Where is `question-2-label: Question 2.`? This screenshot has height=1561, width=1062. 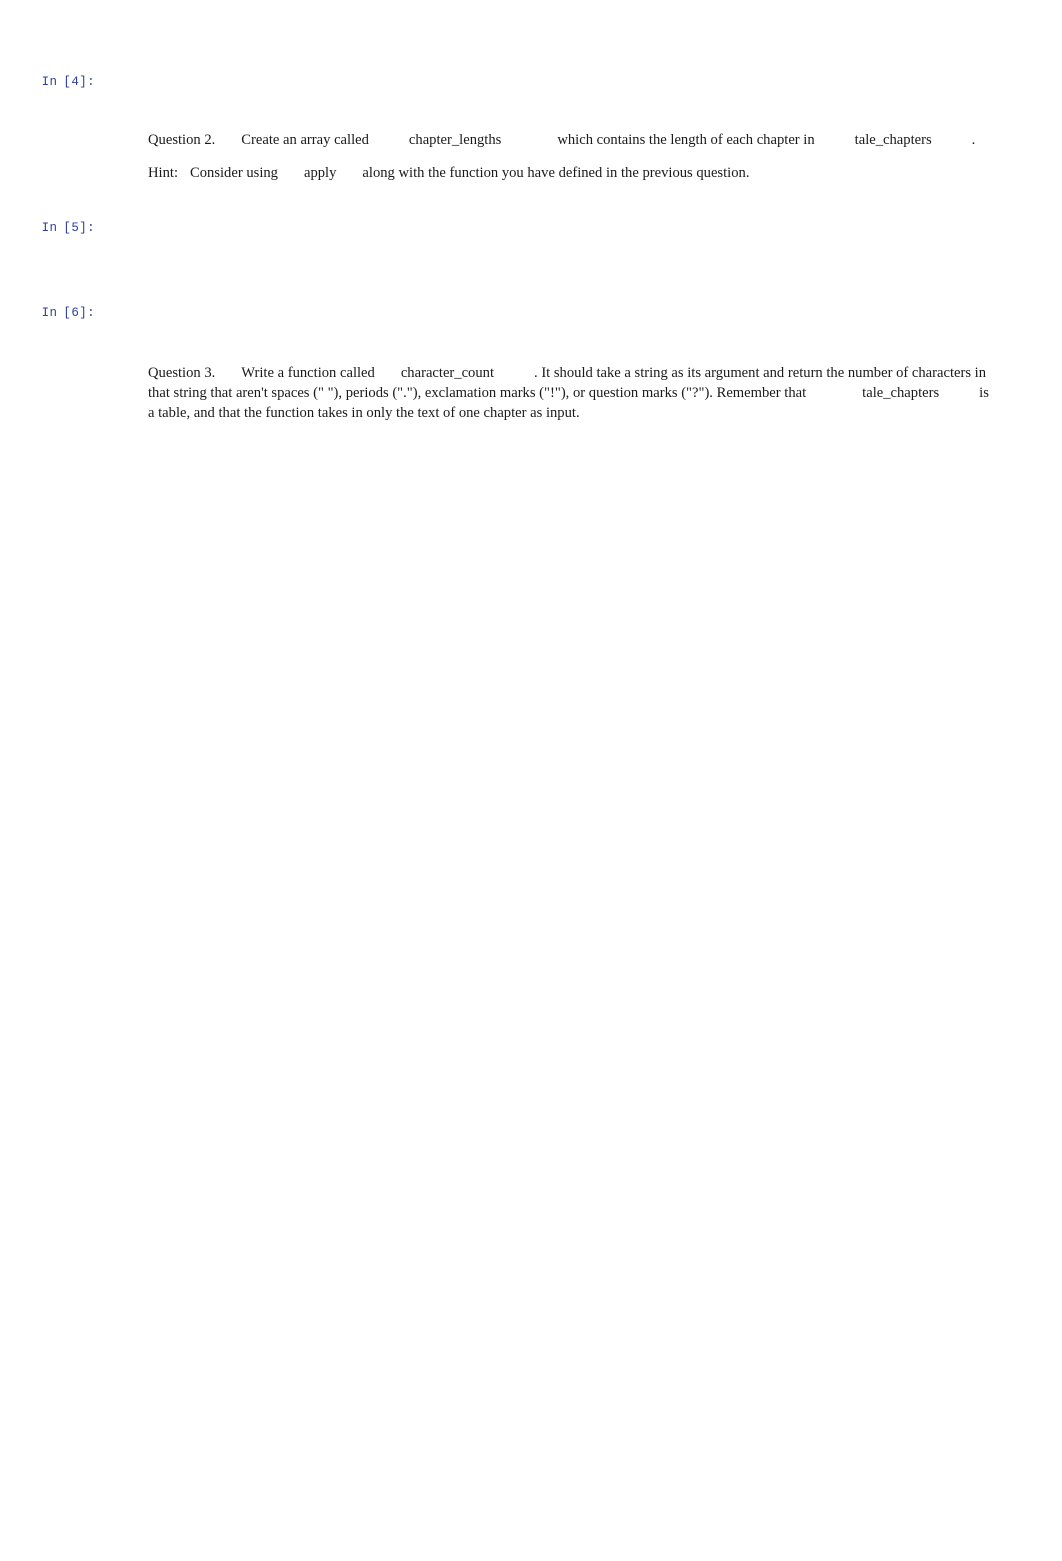
question-2-label: Question 2. is located at coordinates (182, 140).